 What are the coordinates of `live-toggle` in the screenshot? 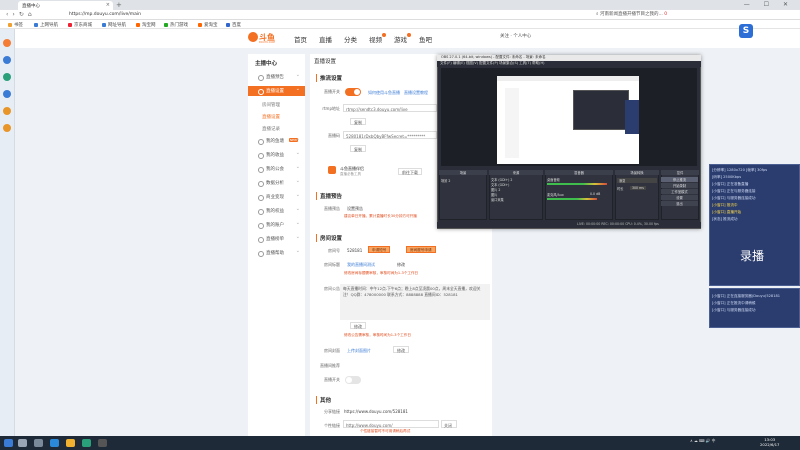 It's located at (353, 92).